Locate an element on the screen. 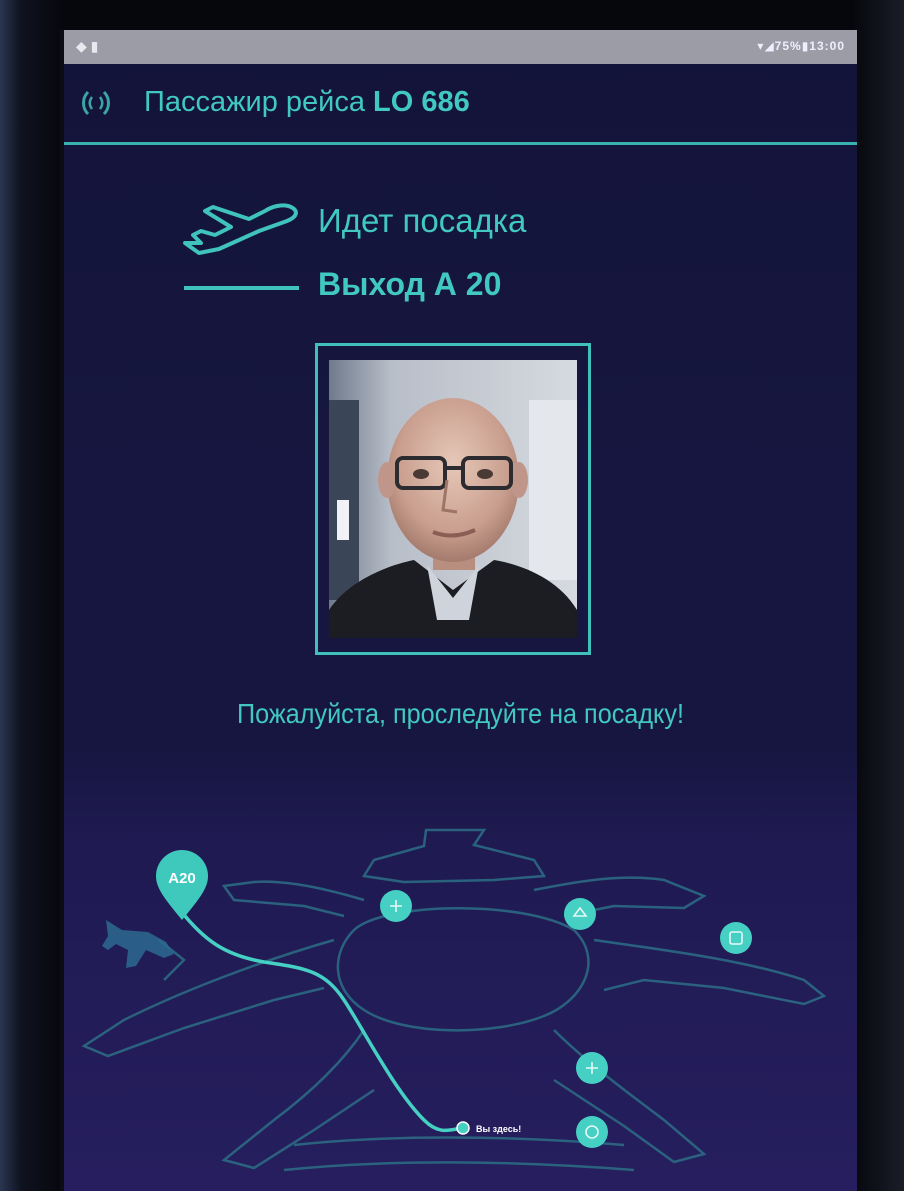  device-bezel-top is located at coordinates (452, 15).